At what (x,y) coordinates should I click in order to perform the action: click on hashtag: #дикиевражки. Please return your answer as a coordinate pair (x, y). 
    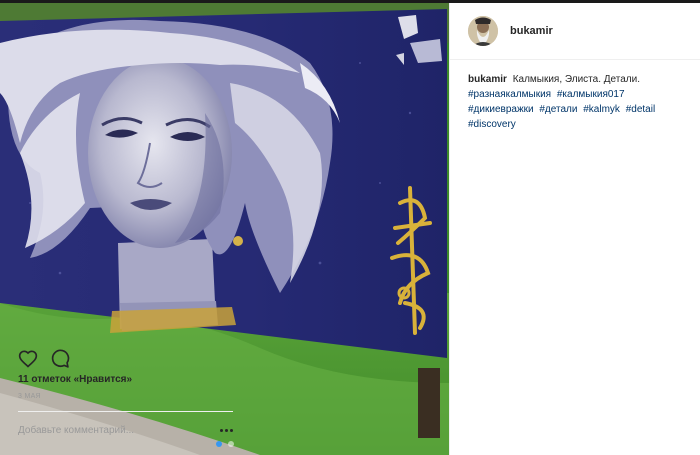
    Looking at the image, I should click on (501, 109).